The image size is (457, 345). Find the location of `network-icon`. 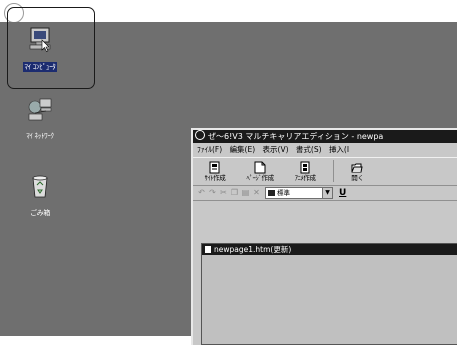

network-icon is located at coordinates (40, 109).